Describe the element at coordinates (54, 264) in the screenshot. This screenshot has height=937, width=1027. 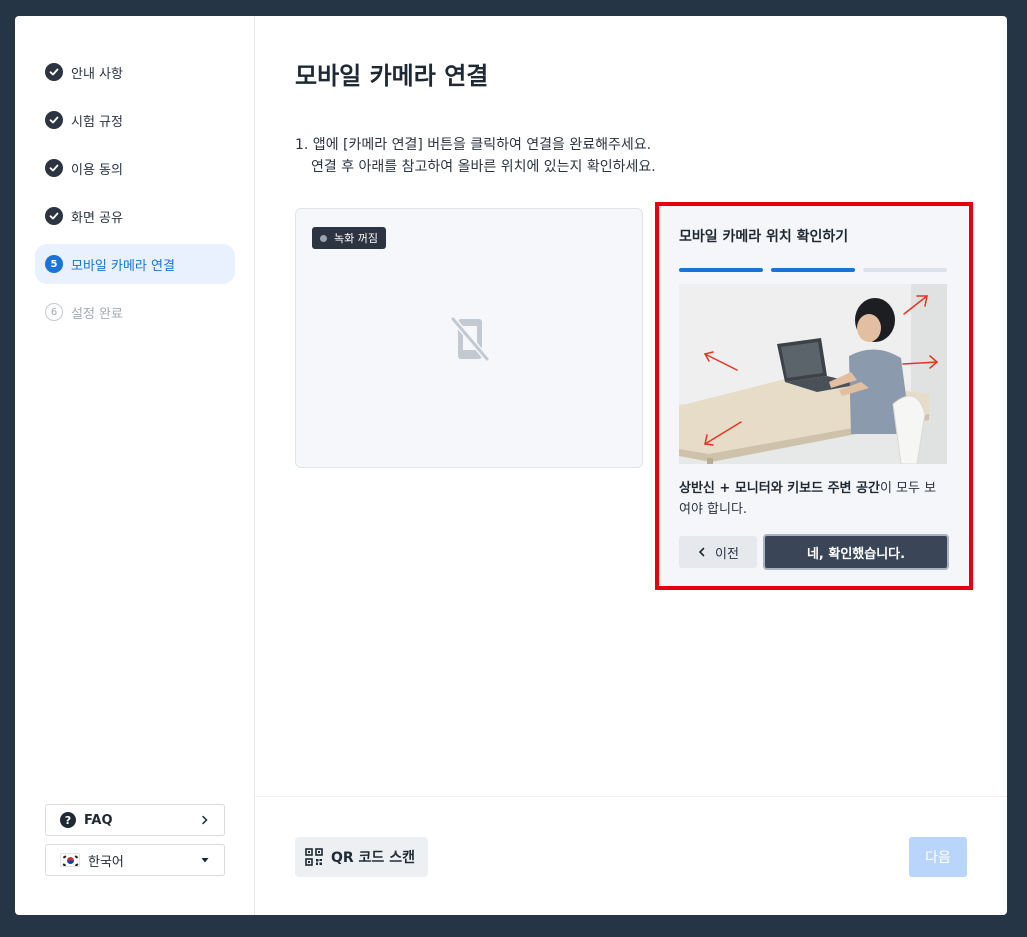
I see `step-number-badge: 5` at that location.